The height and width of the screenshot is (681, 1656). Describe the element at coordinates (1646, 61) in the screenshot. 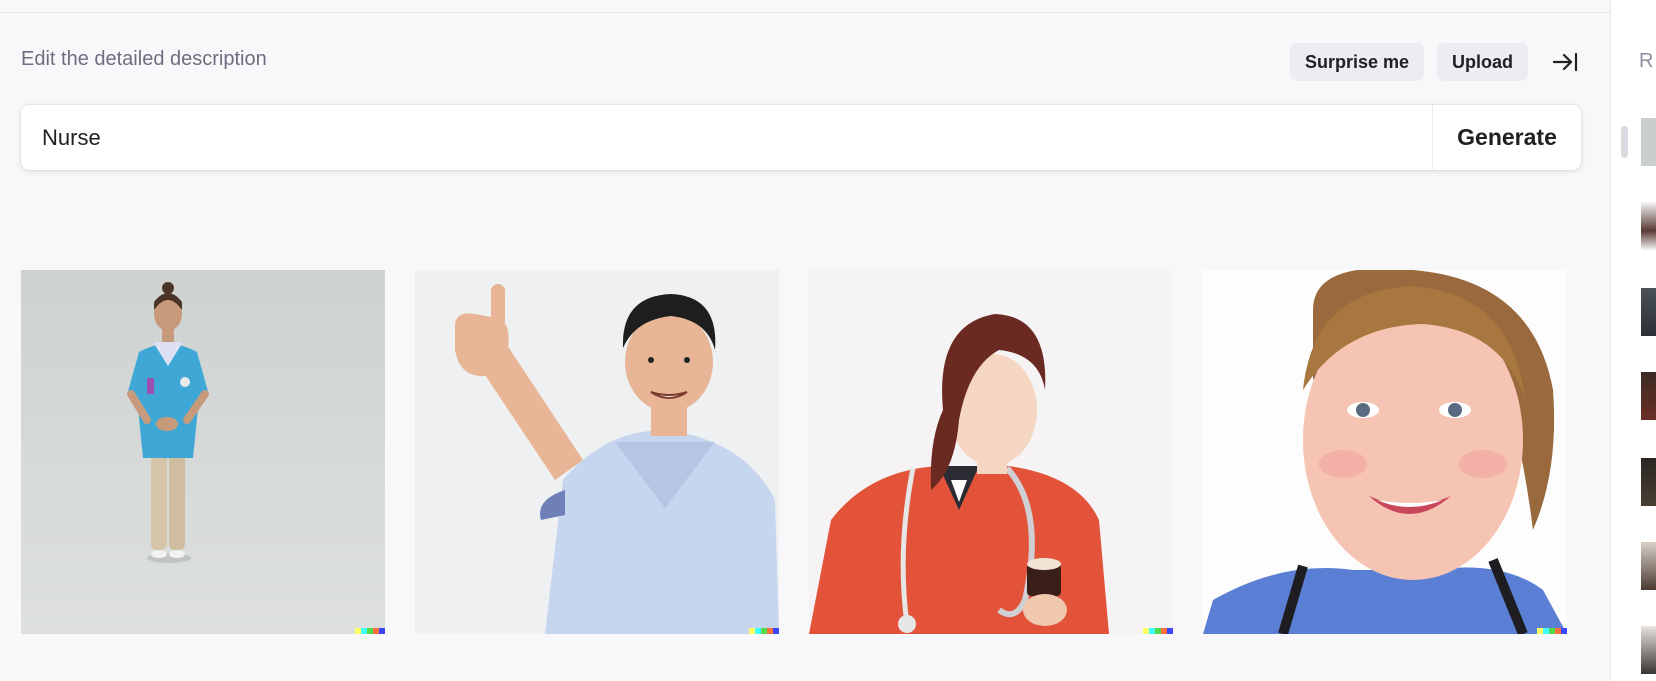

I see `history-heading: R` at that location.